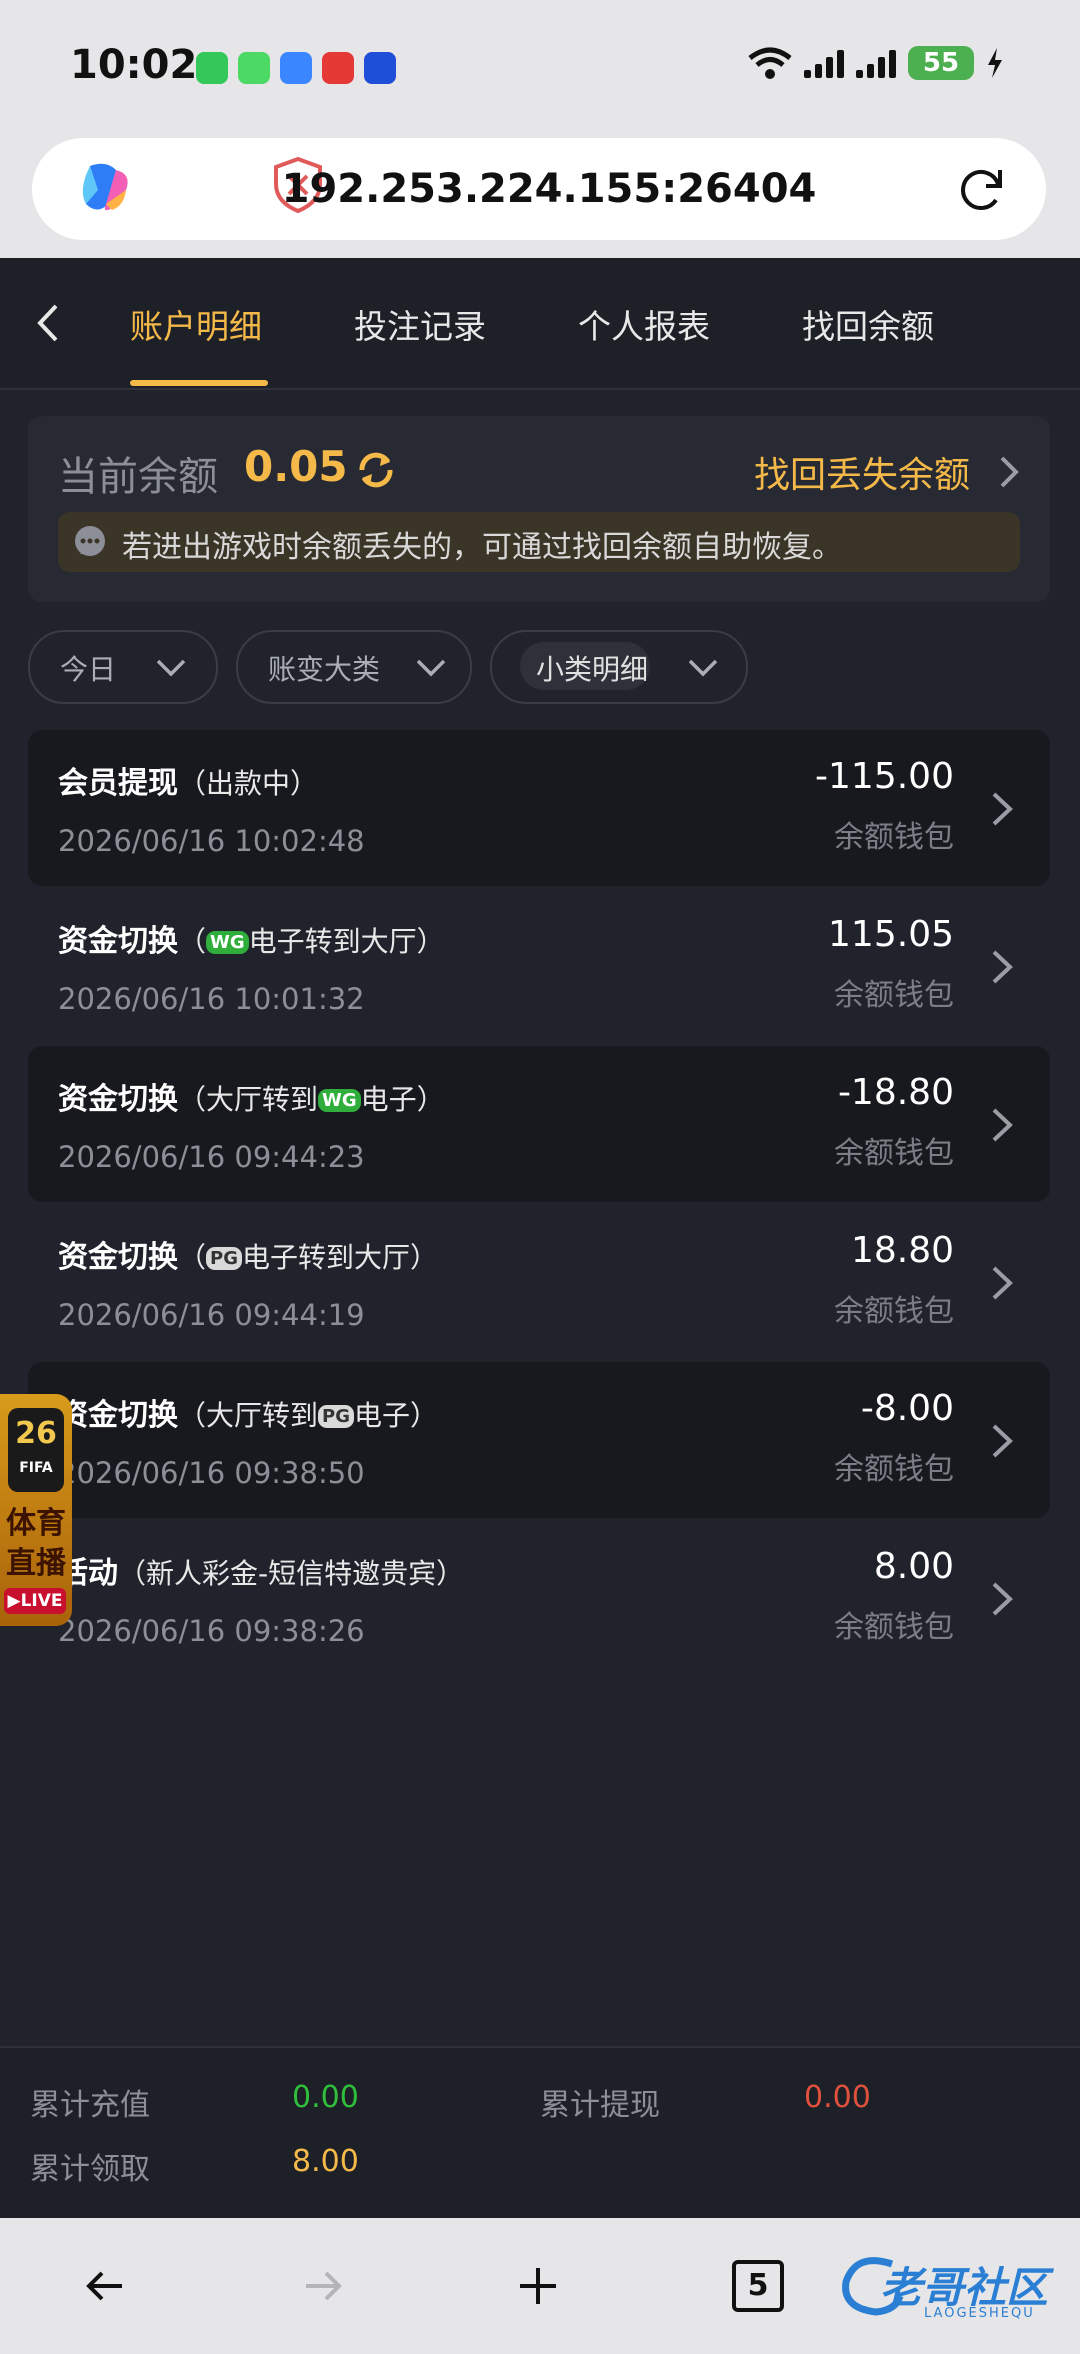  I want to click on transaction-amount: 8.00, so click(913, 1566).